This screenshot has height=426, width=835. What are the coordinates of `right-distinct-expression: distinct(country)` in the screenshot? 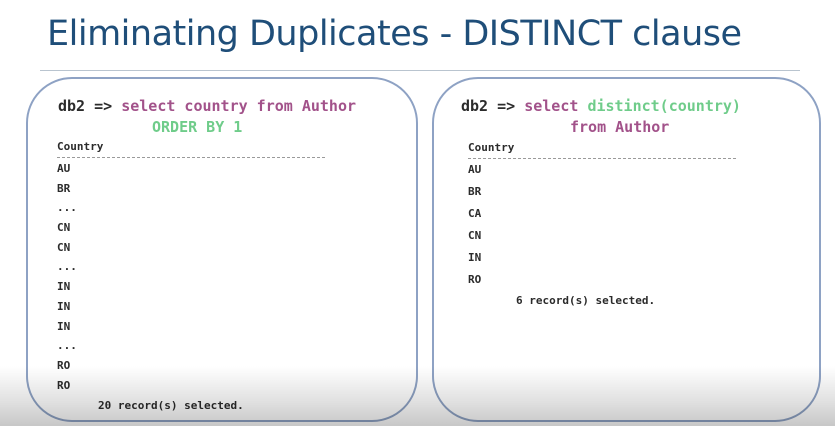 It's located at (664, 106).